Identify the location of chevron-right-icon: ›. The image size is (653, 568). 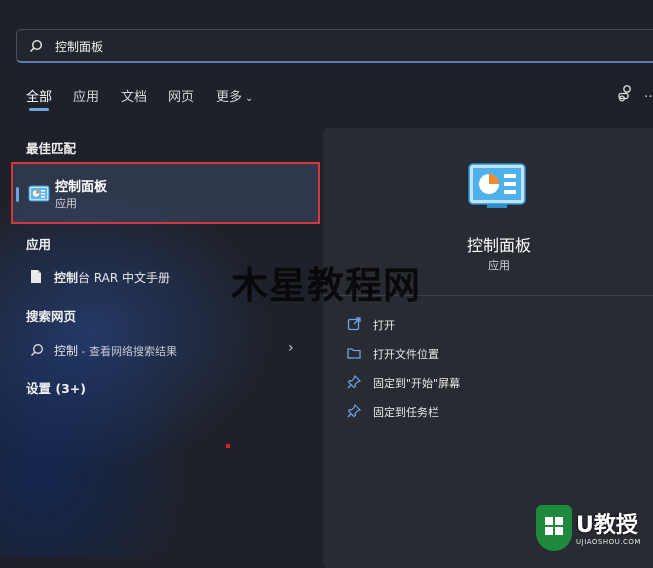
(291, 348).